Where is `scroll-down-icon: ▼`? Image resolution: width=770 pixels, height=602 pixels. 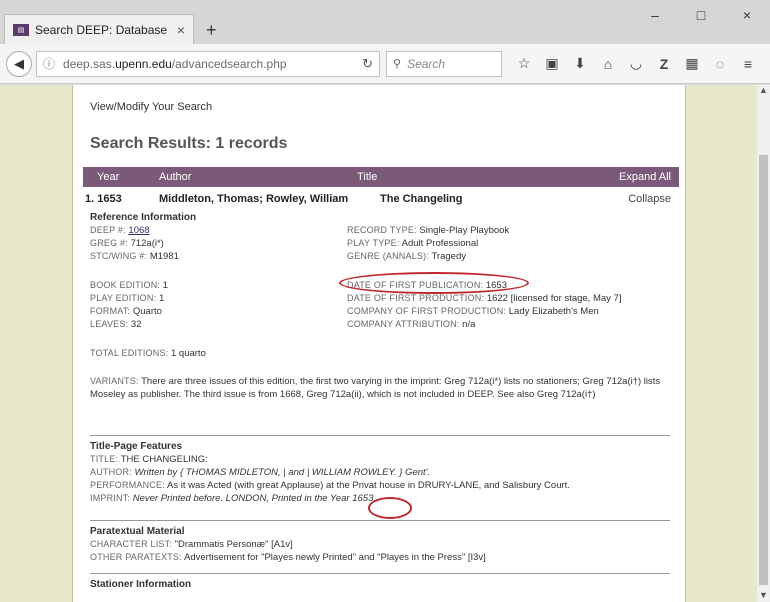 scroll-down-icon: ▼ is located at coordinates (763, 596).